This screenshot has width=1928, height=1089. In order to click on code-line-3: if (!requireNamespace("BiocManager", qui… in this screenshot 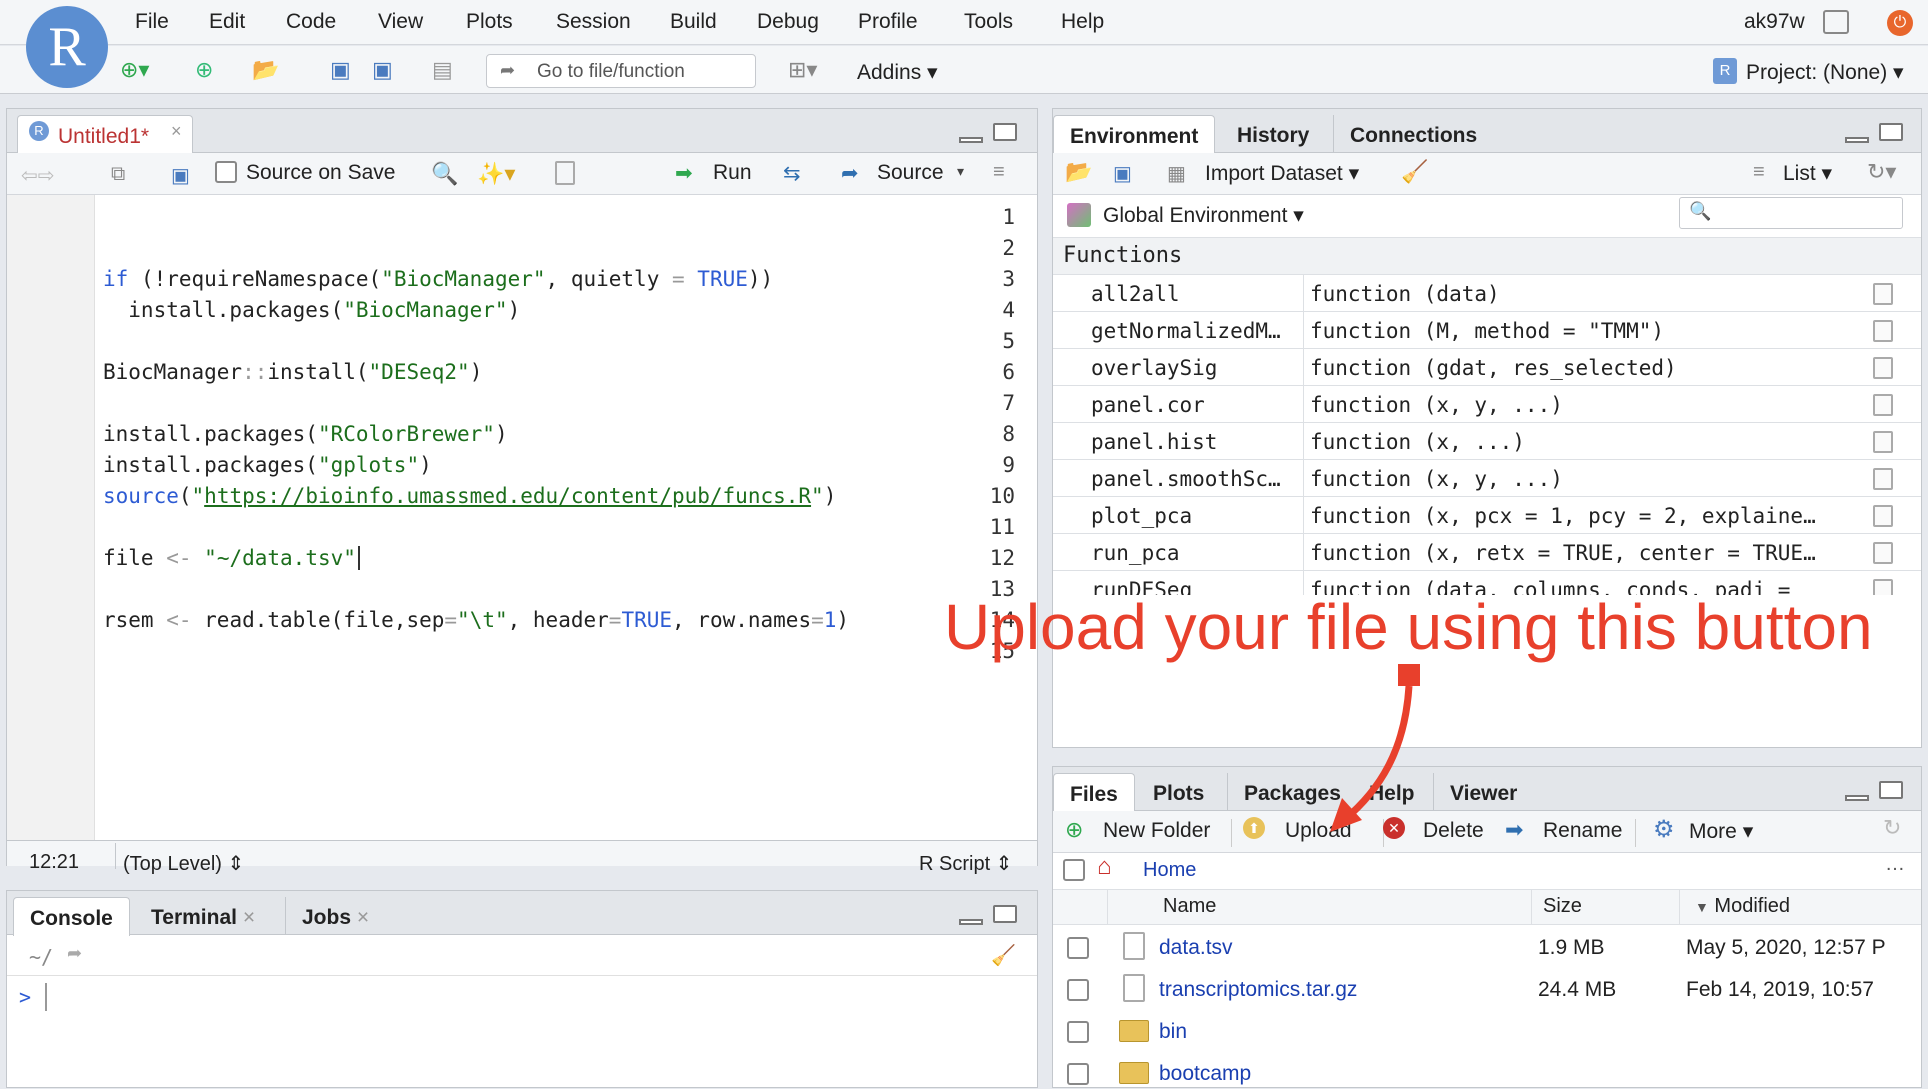, I will do `click(438, 279)`.